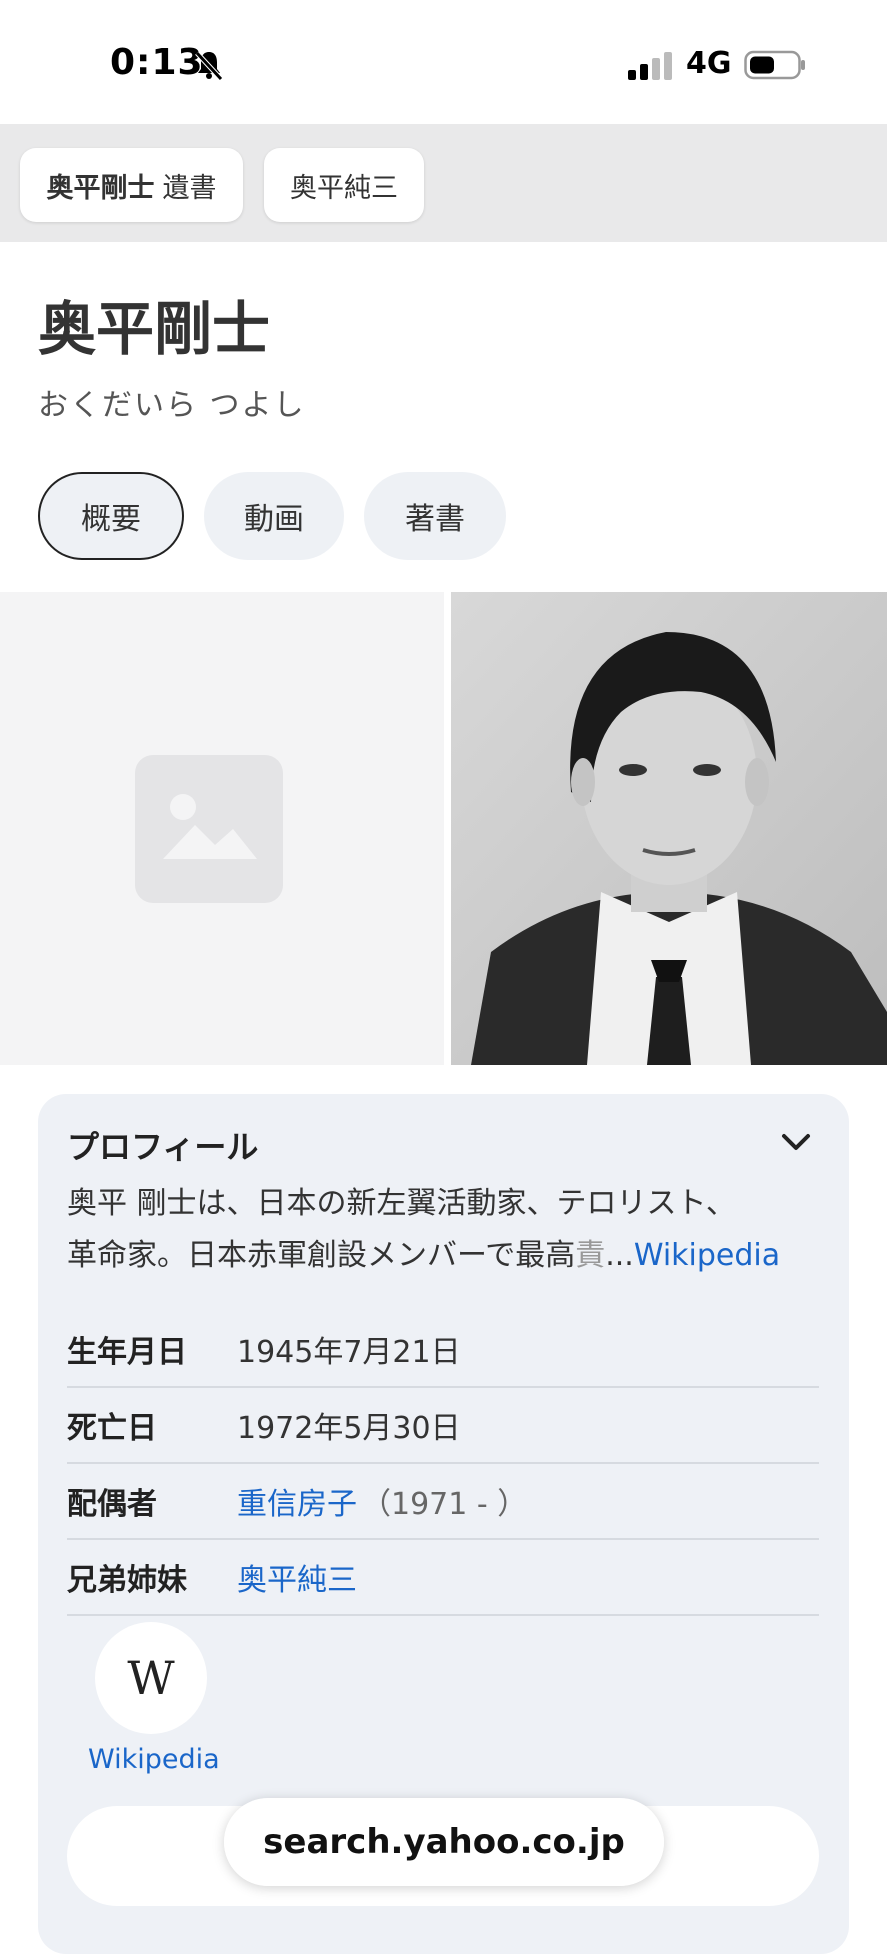 Image resolution: width=887 pixels, height=1954 pixels. Describe the element at coordinates (443, 62) in the screenshot. I see `status-bar: 0:13 4G` at that location.